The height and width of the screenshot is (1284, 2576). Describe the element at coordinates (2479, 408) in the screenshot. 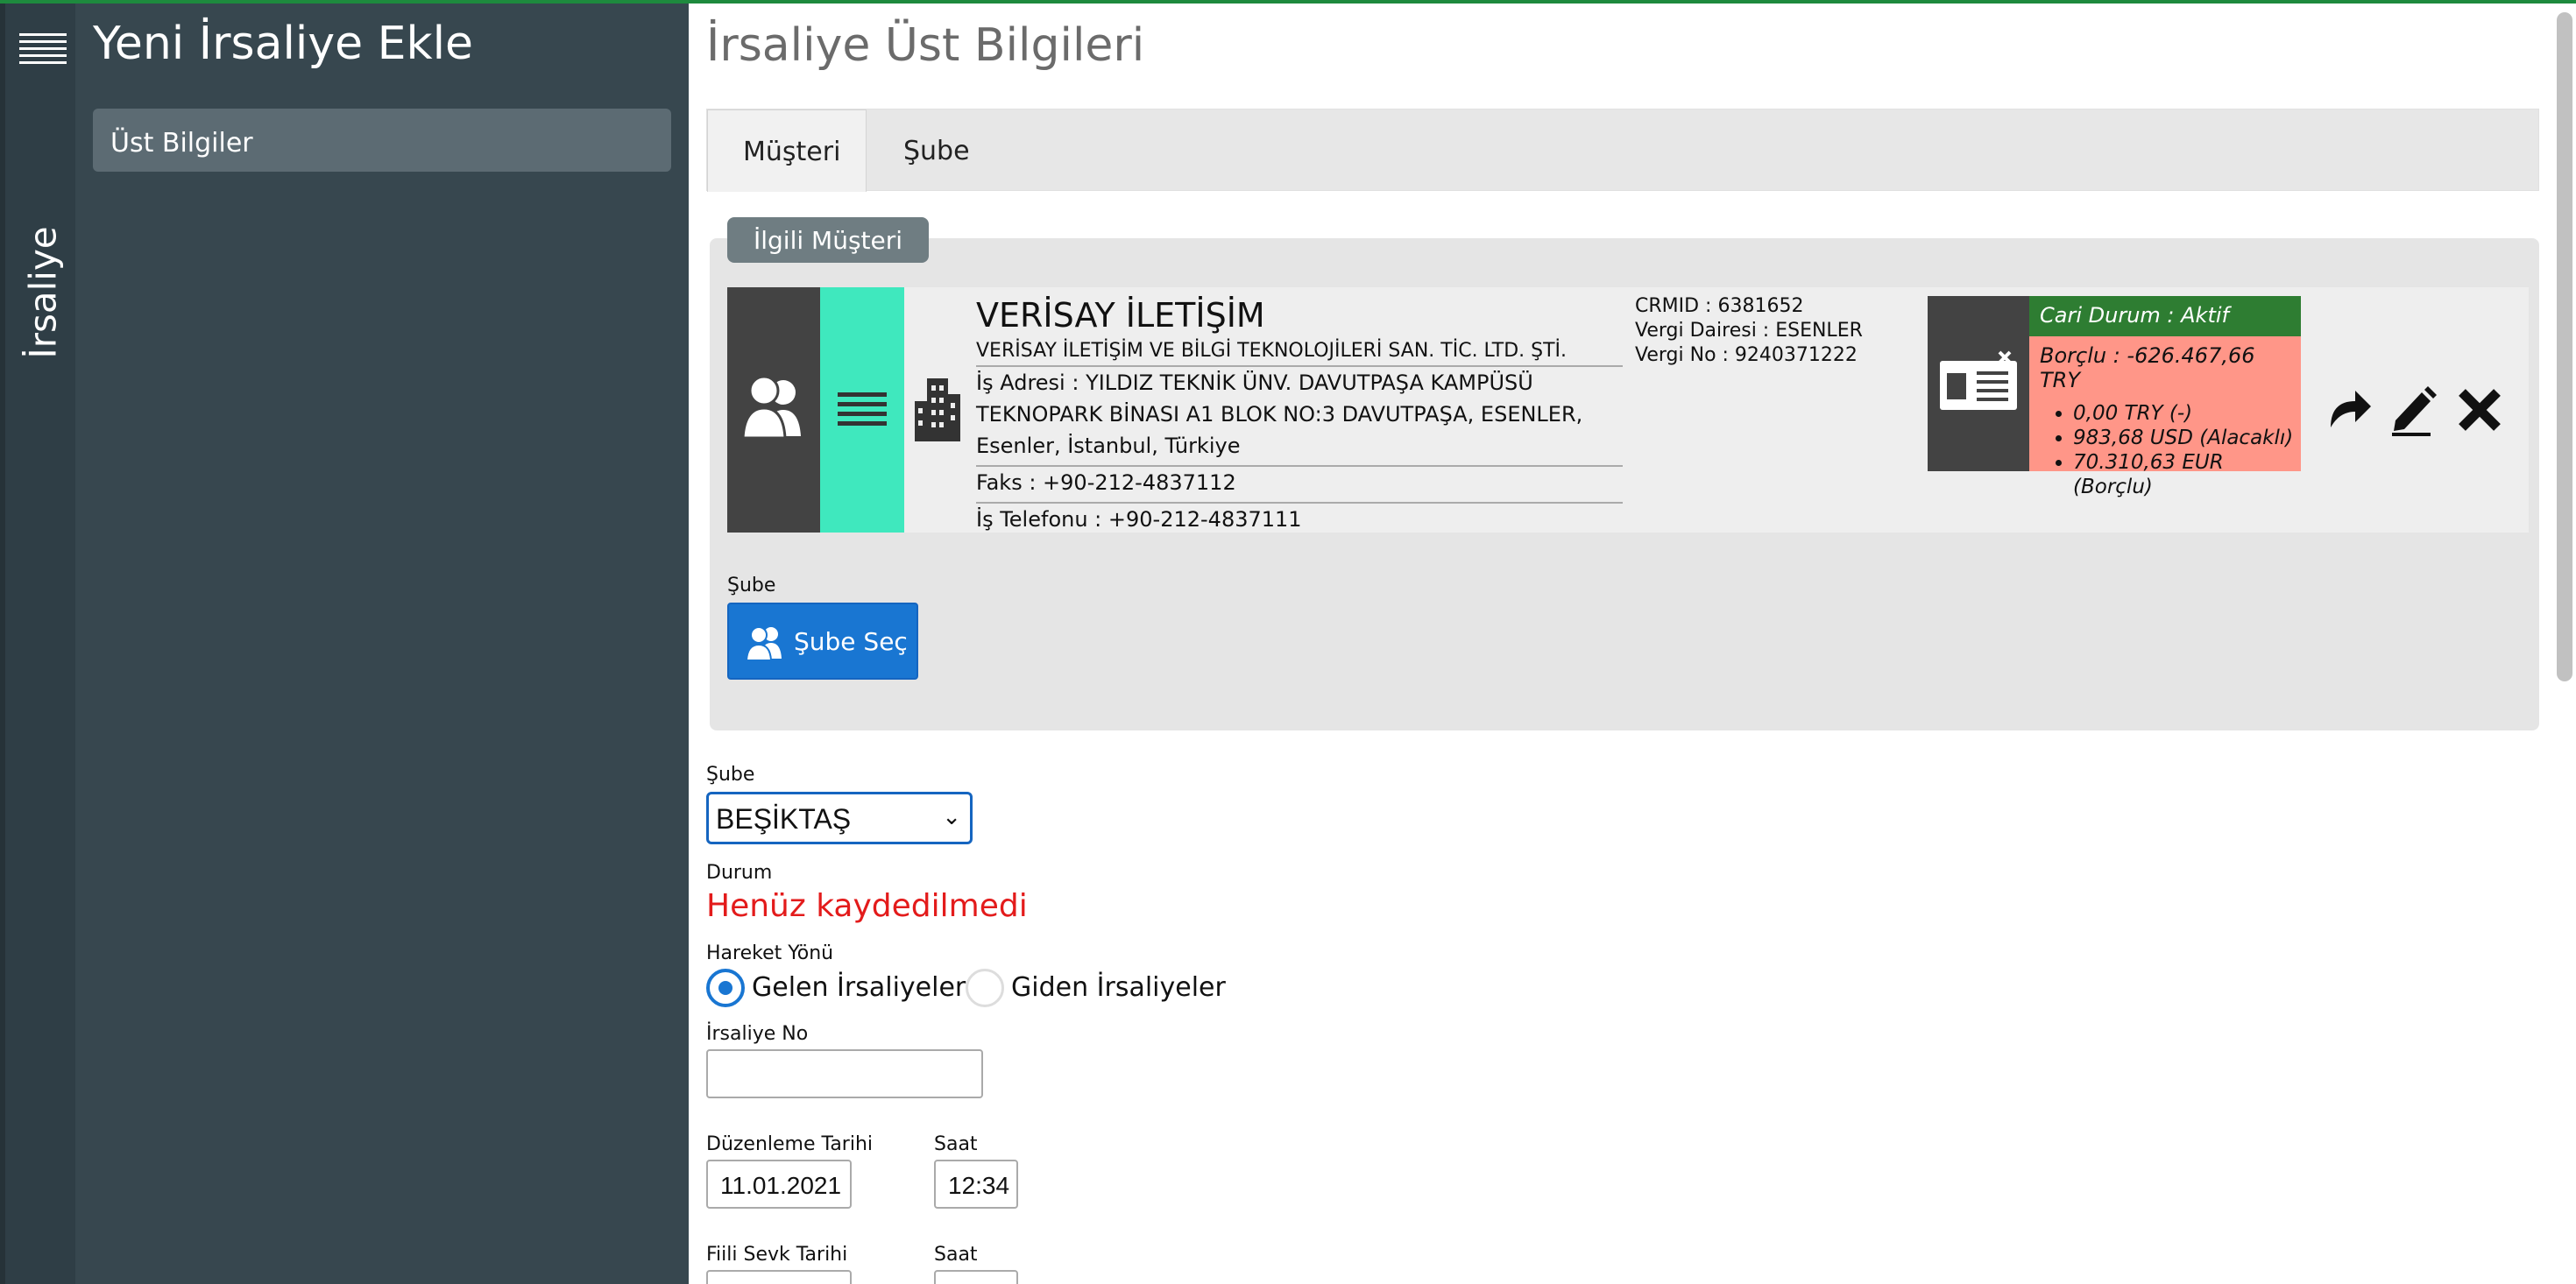

I see `close-icon` at that location.